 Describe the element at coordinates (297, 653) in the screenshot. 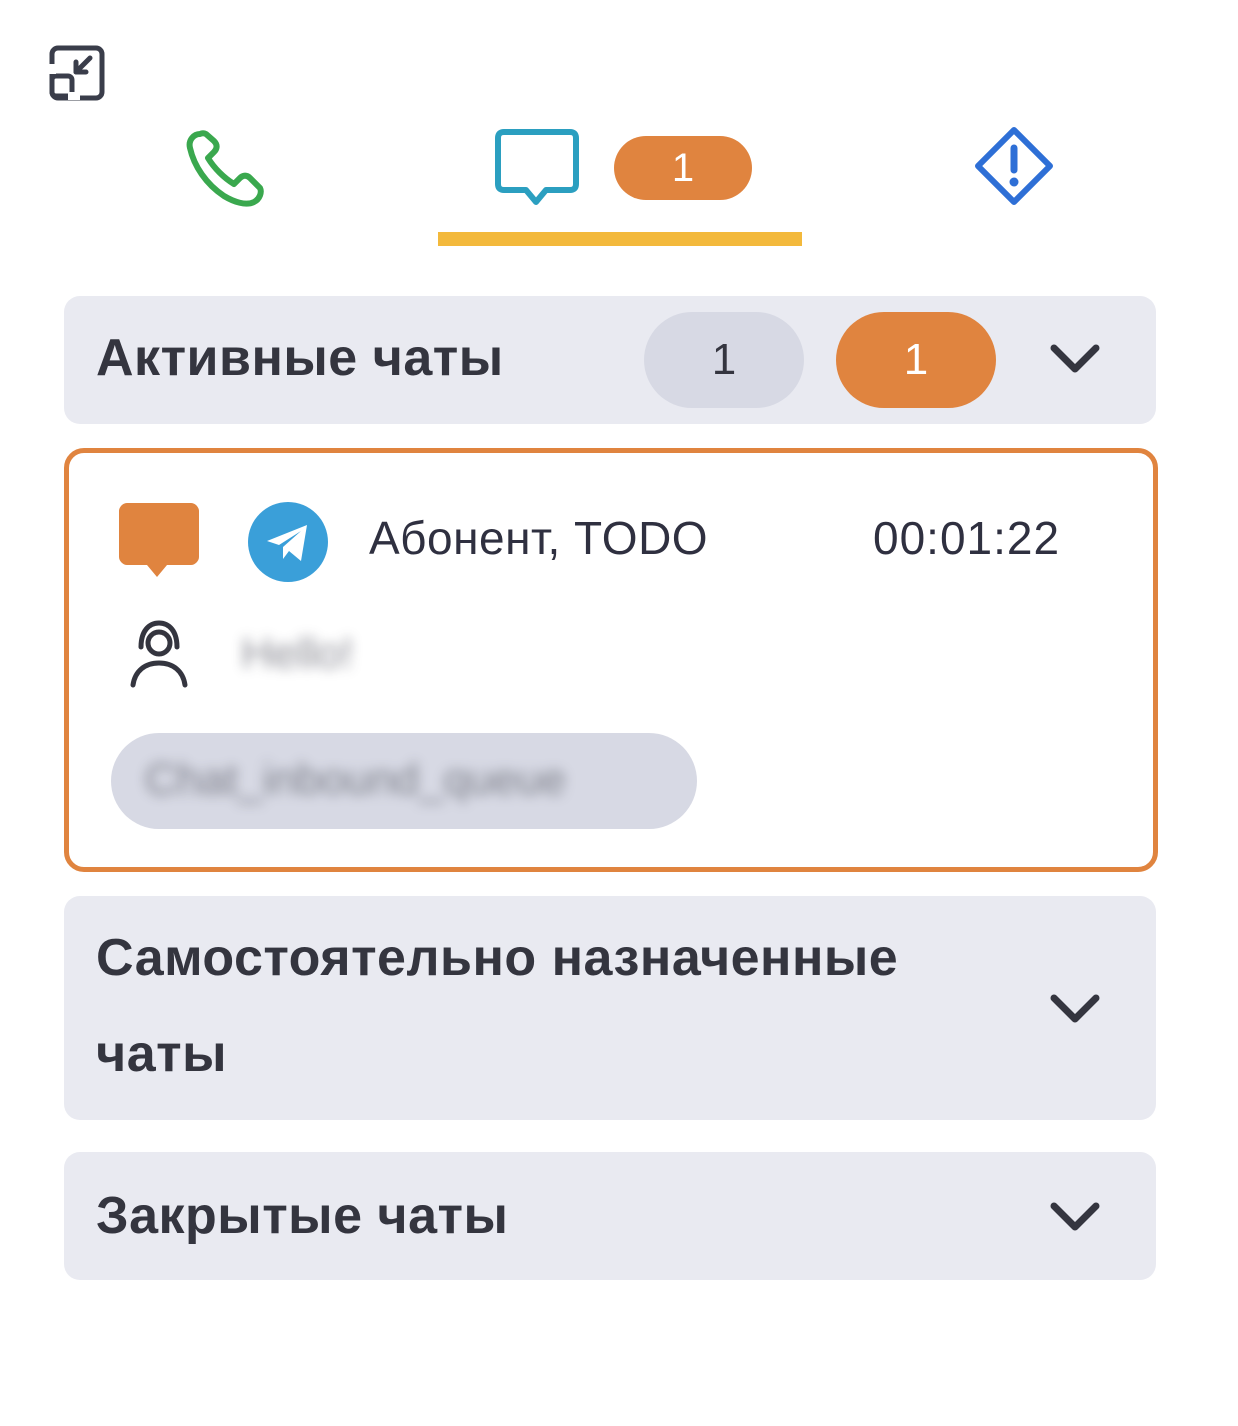

I see `chat-last-message: Hello!` at that location.